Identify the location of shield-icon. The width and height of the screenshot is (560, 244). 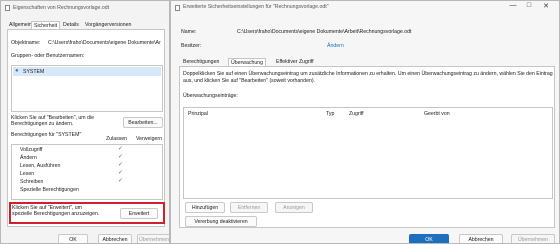
(177, 8).